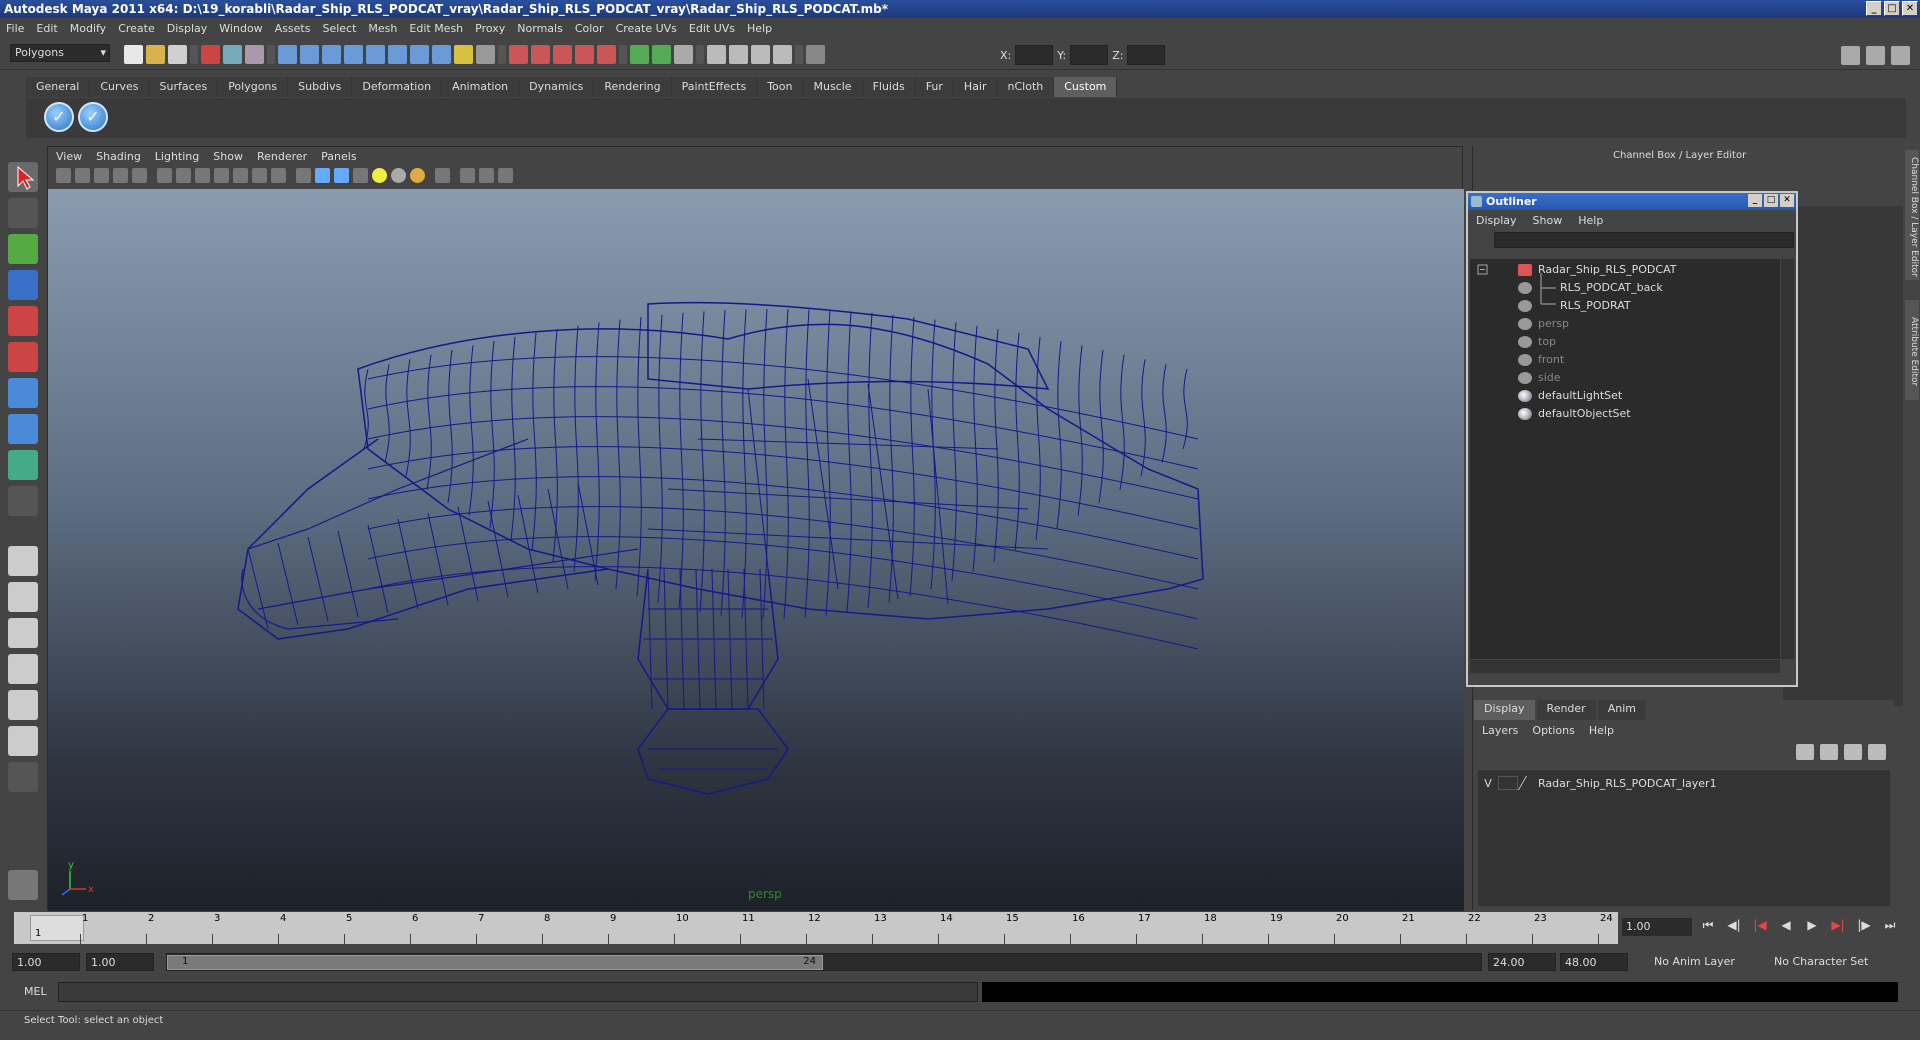 The height and width of the screenshot is (1040, 1920). What do you see at coordinates (1541, 360) in the screenshot?
I see `outliner-item: front` at bounding box center [1541, 360].